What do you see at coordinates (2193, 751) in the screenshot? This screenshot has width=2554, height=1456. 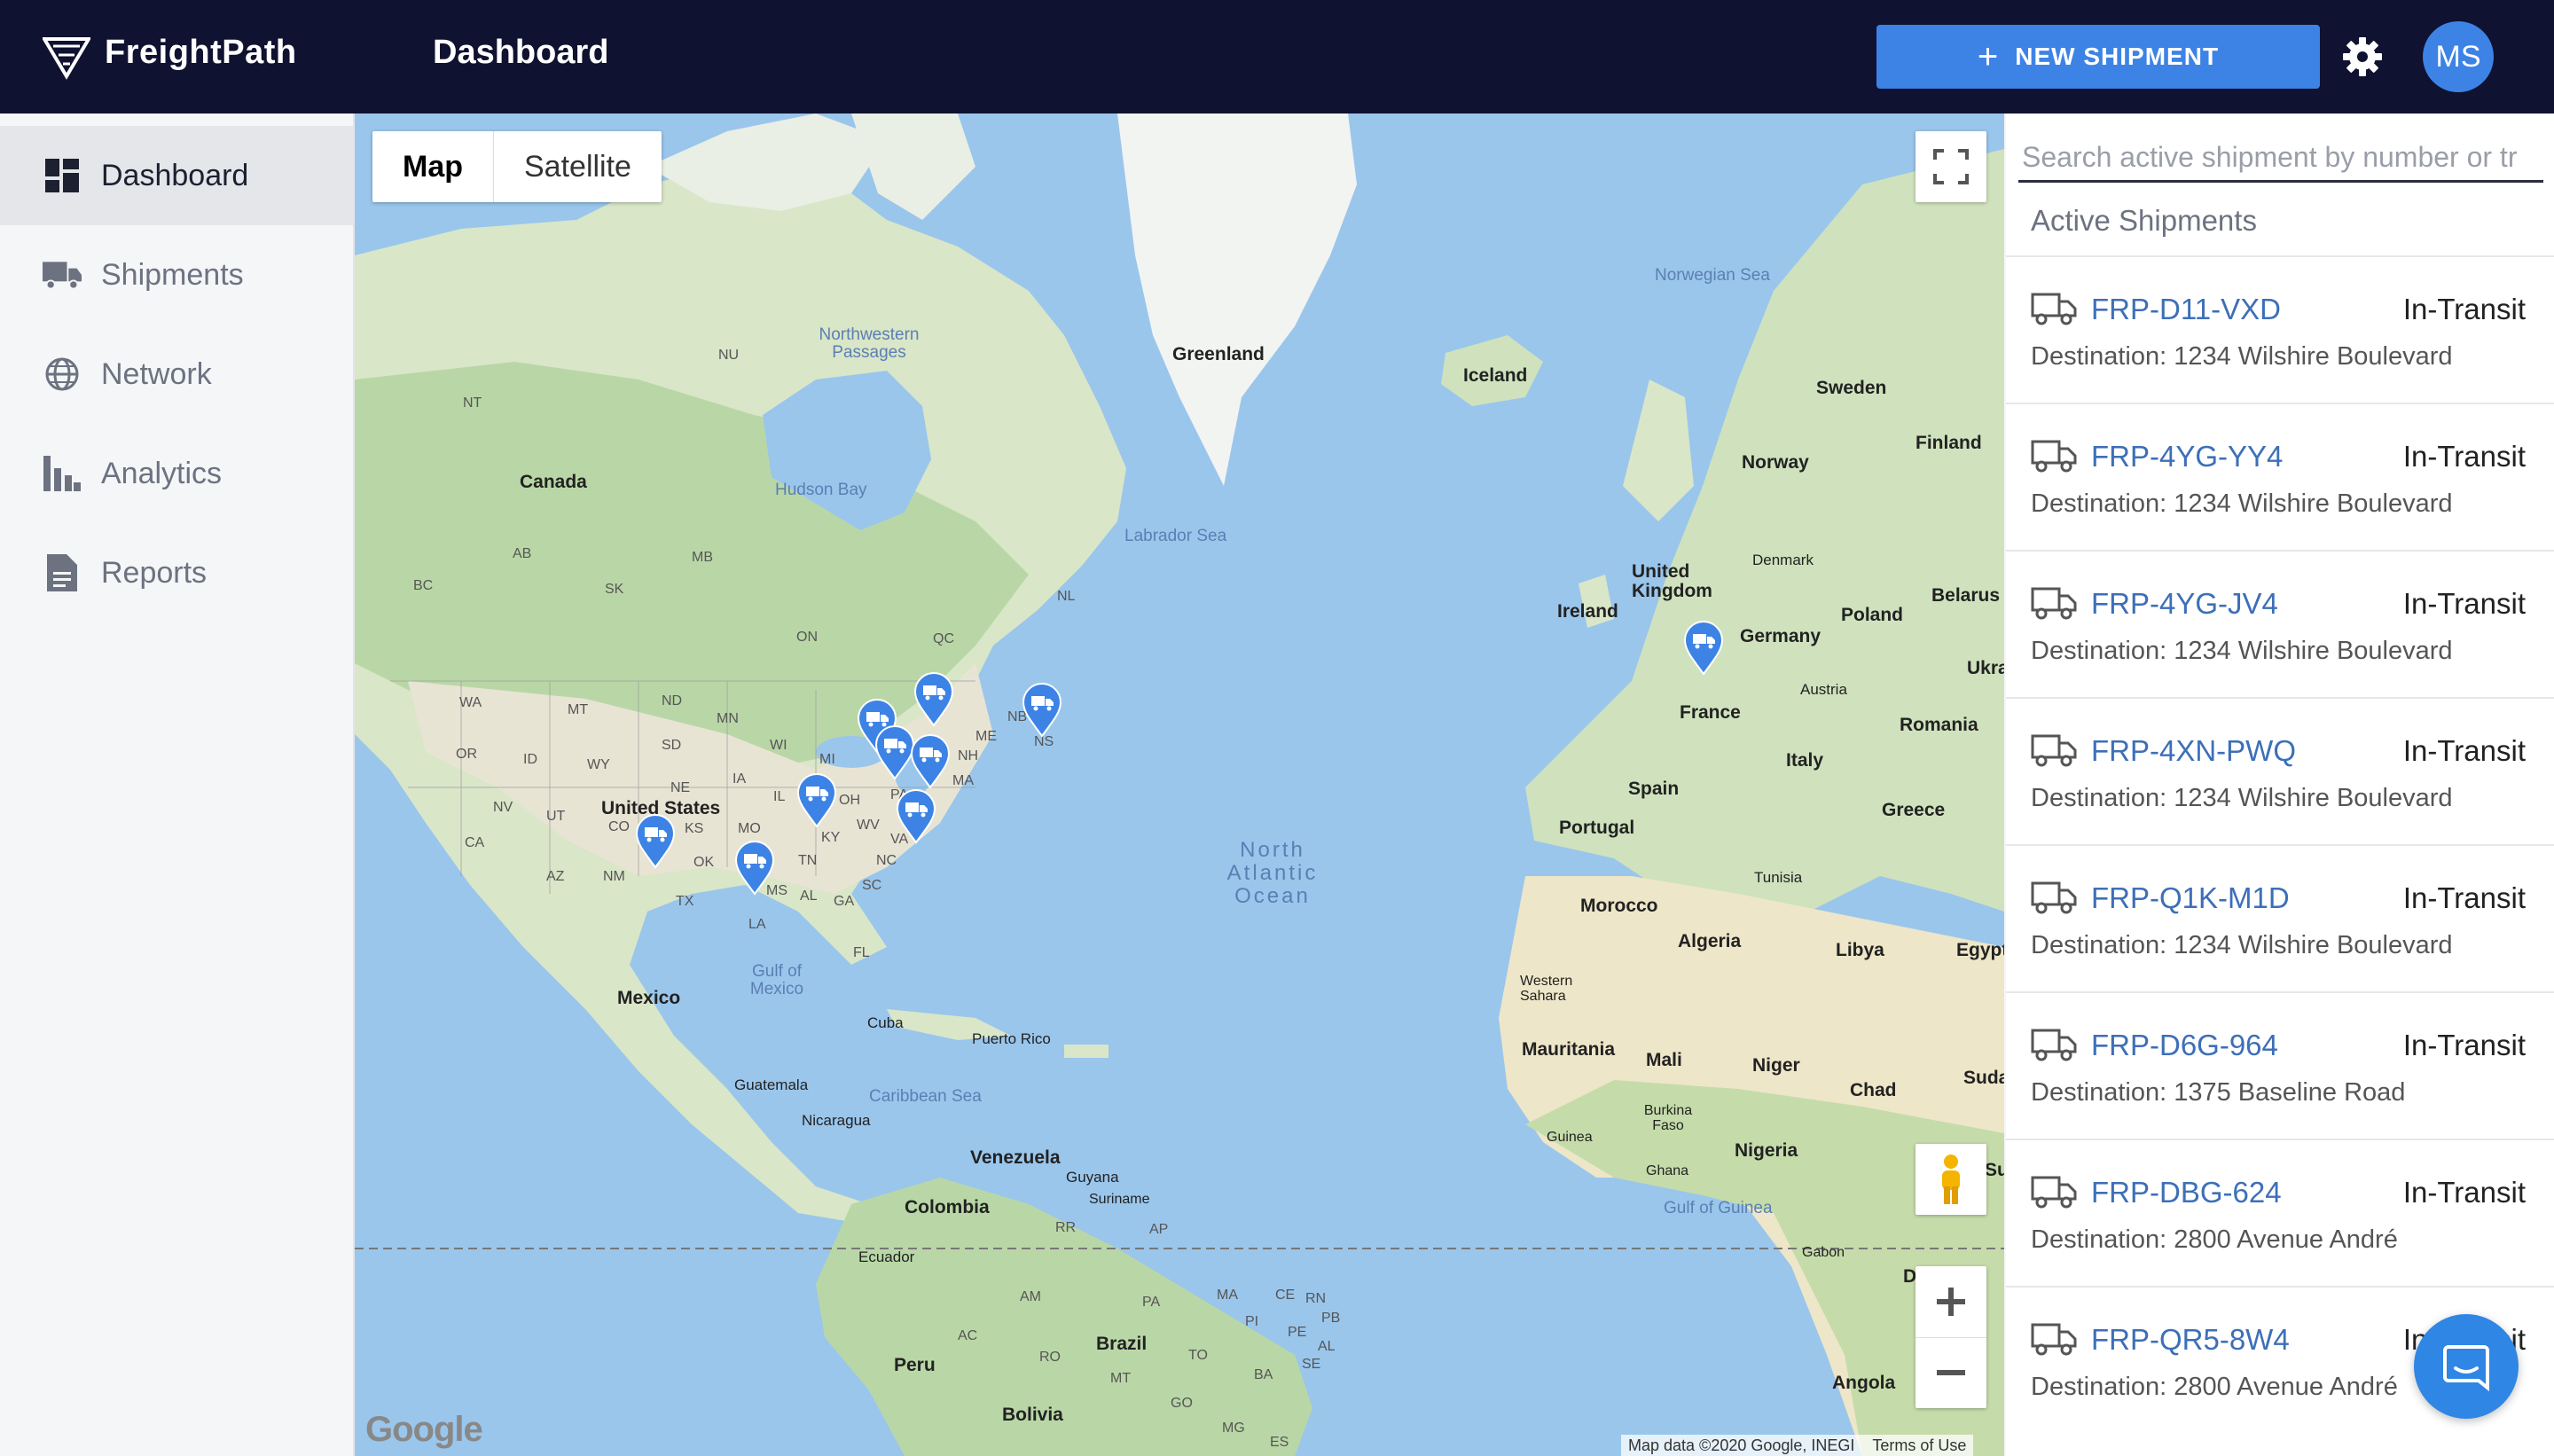 I see `shipment-number-link: FRP-4XN-PWQ` at bounding box center [2193, 751].